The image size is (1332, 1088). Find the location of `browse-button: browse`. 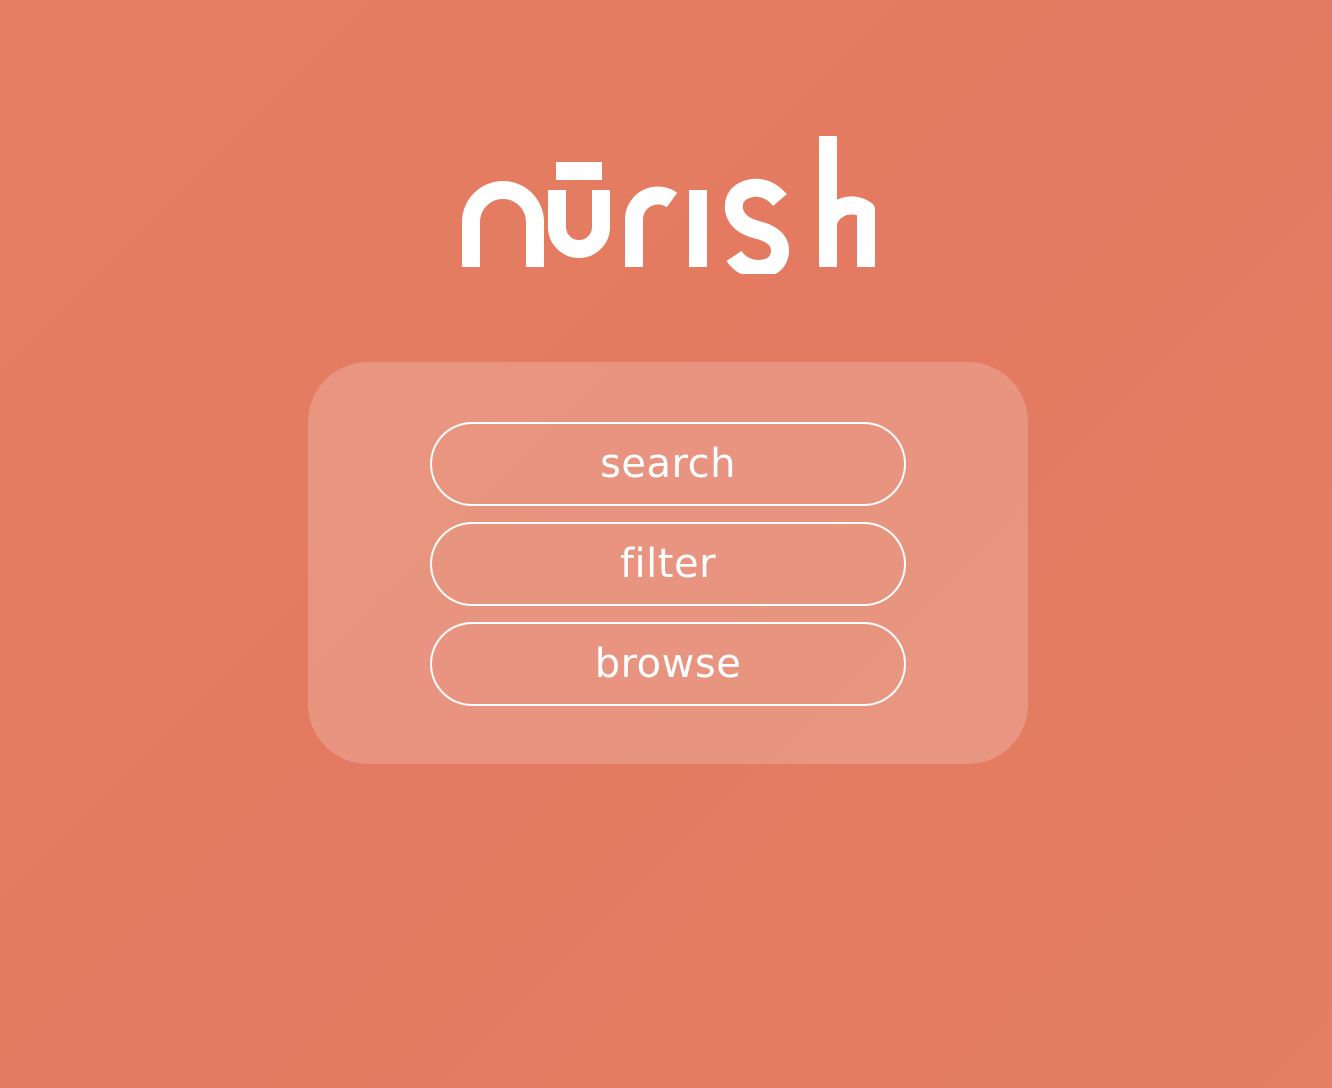

browse-button: browse is located at coordinates (668, 664).